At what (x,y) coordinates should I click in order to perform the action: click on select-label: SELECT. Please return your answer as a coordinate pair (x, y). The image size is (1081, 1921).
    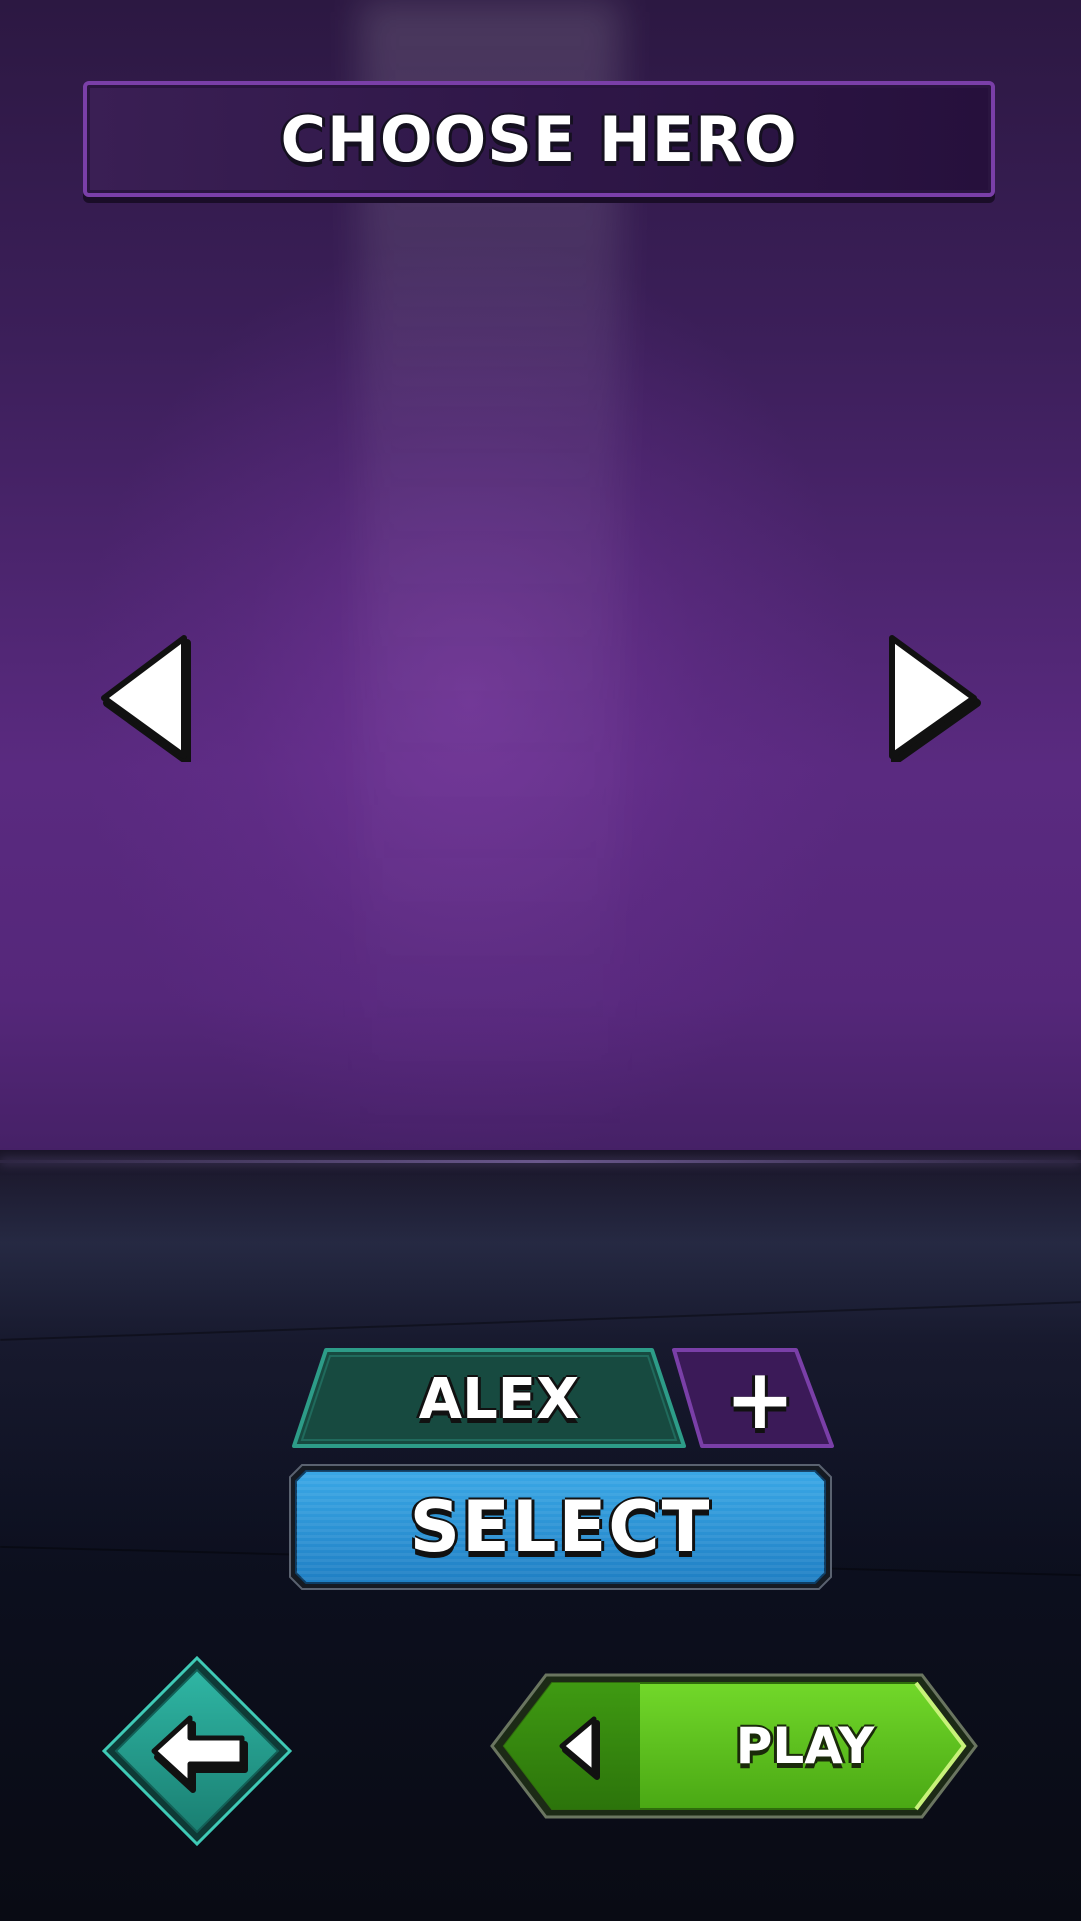
    Looking at the image, I should click on (560, 1527).